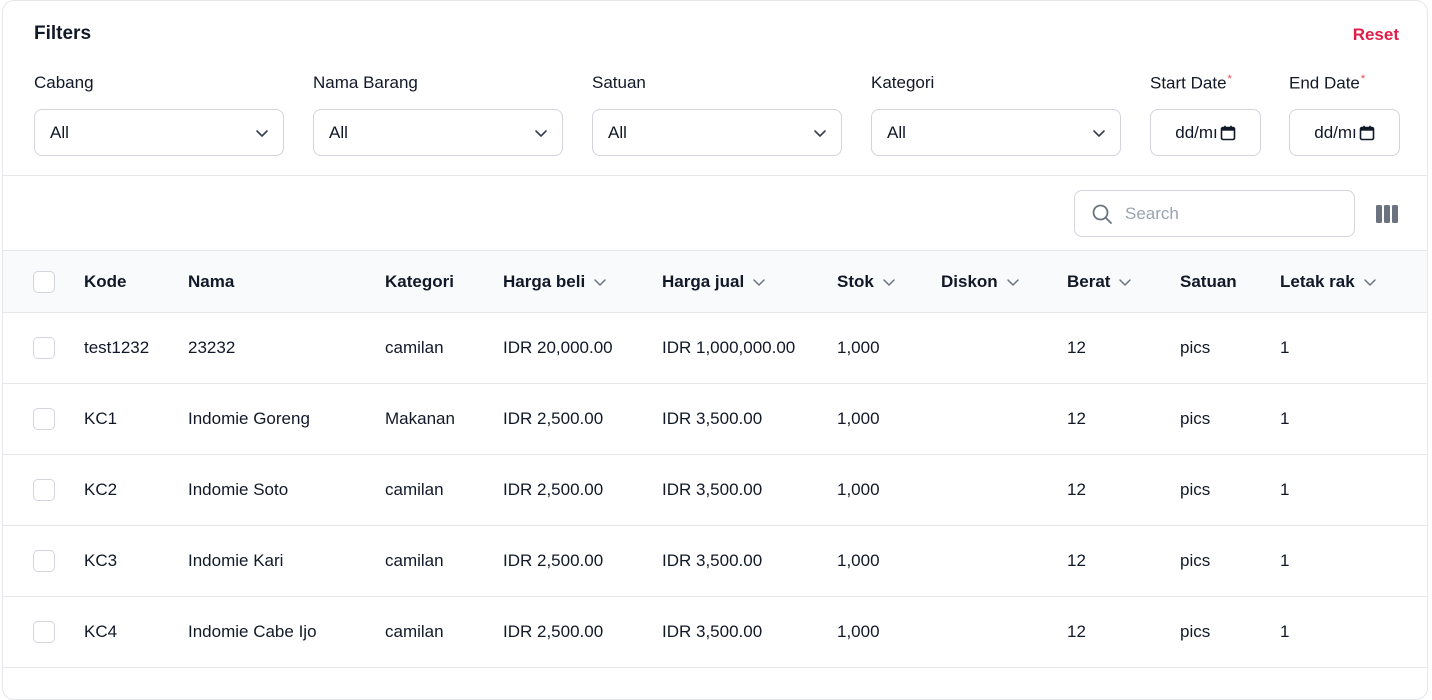  What do you see at coordinates (211, 281) in the screenshot?
I see `column-header-nama: Nama` at bounding box center [211, 281].